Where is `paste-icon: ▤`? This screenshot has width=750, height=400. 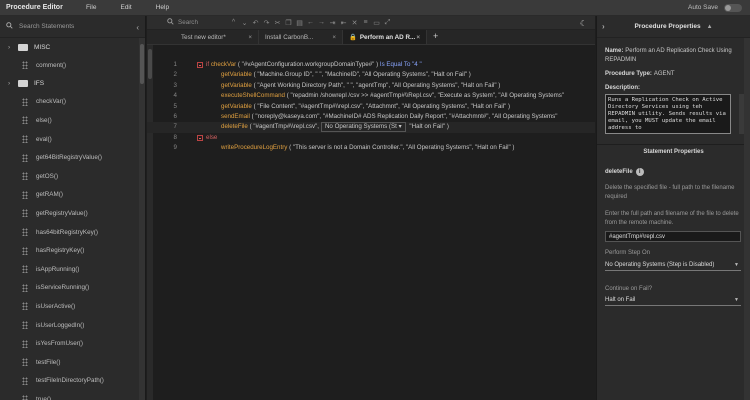
paste-icon: ▤ is located at coordinates (299, 23).